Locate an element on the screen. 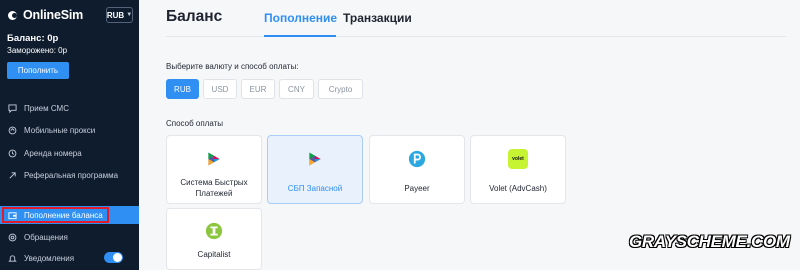 The width and height of the screenshot is (800, 270). rent-icon is located at coordinates (12, 153).